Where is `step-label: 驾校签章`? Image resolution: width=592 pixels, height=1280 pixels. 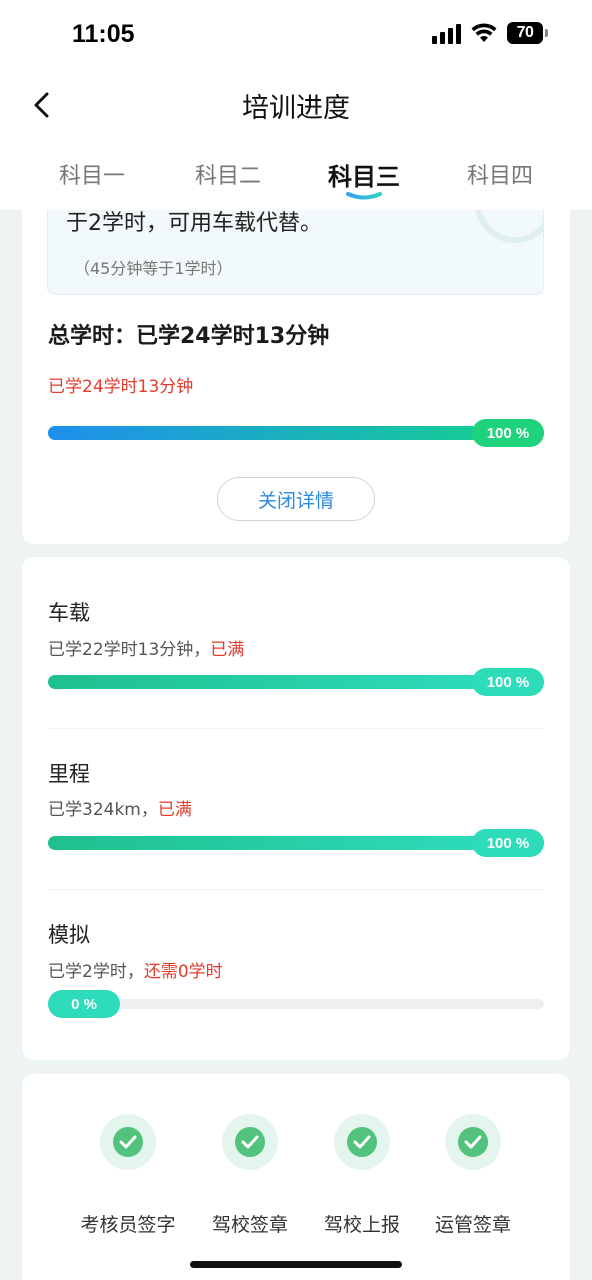 step-label: 驾校签章 is located at coordinates (249, 1225).